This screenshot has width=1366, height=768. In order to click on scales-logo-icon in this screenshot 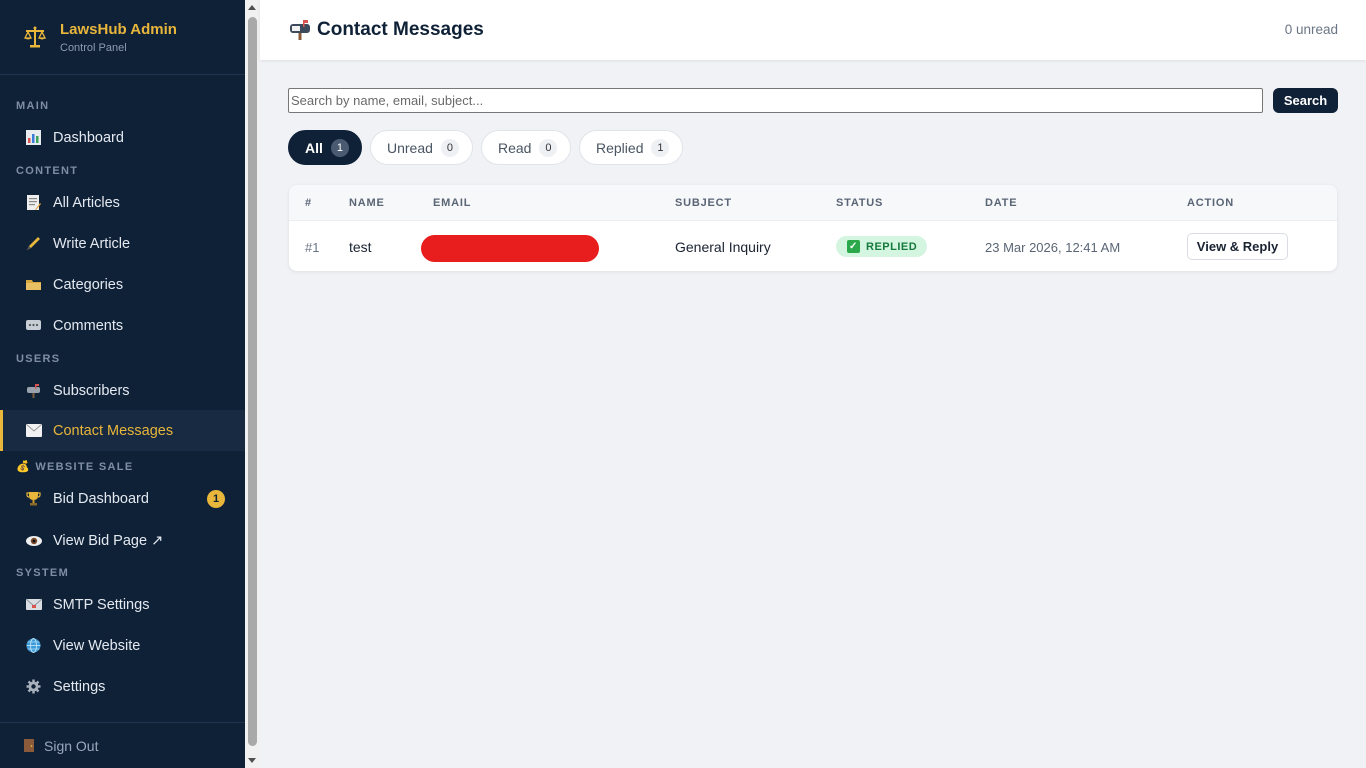, I will do `click(35, 37)`.